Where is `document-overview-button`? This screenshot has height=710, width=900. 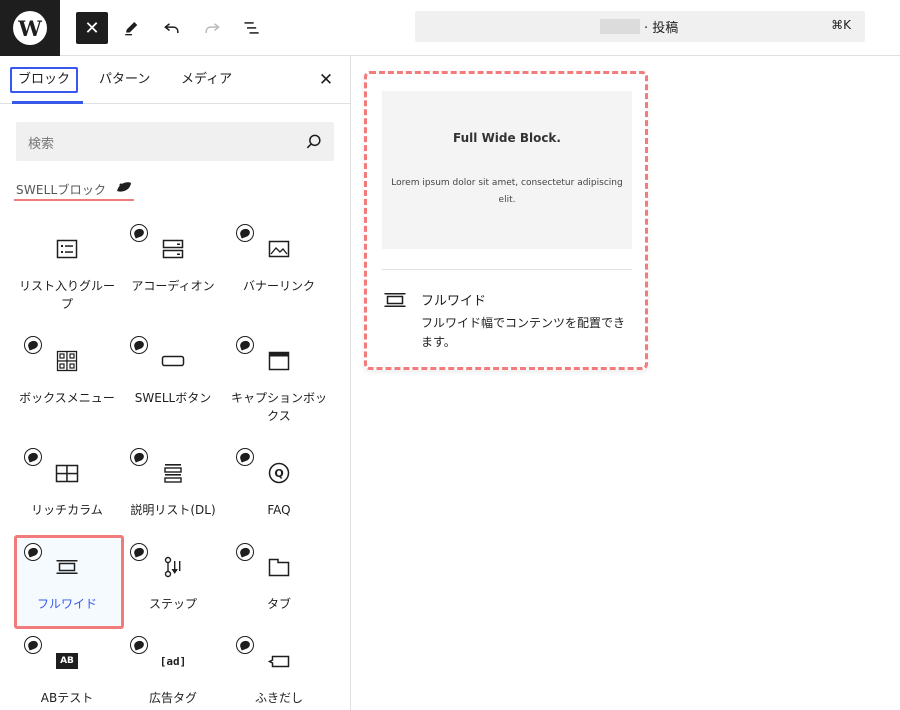 document-overview-button is located at coordinates (252, 28).